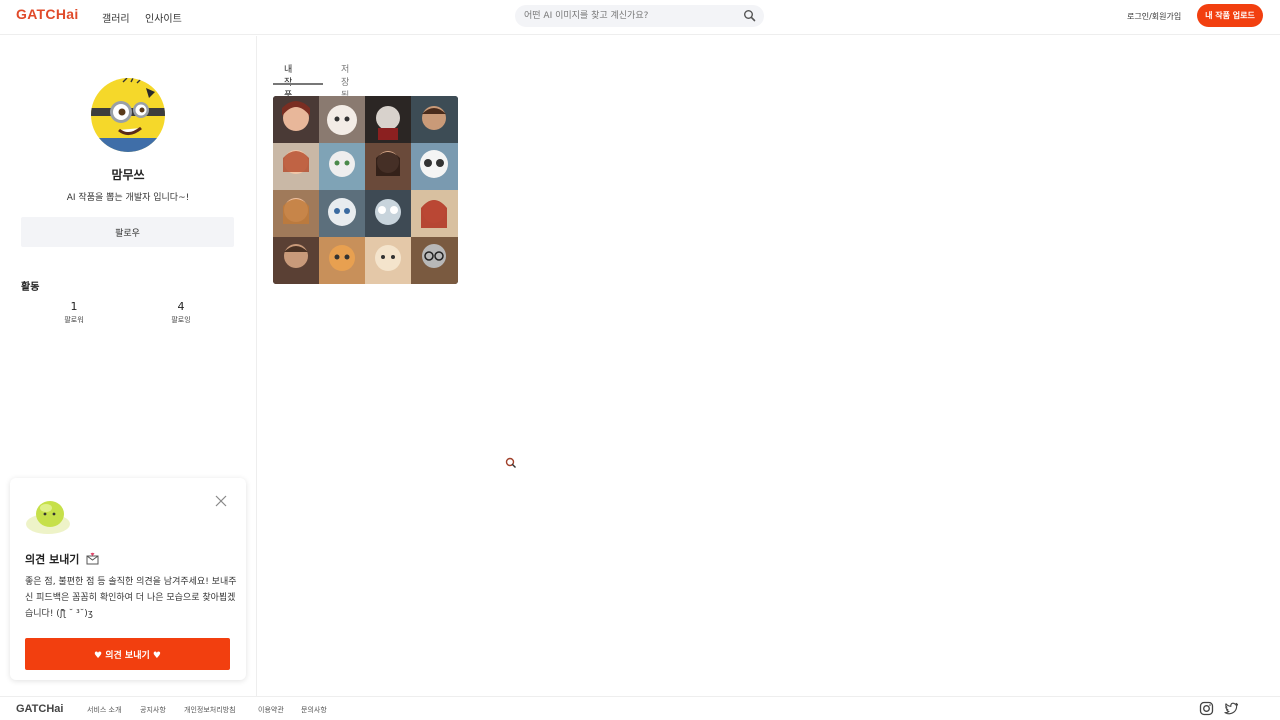 This screenshot has height=720, width=1280. Describe the element at coordinates (181, 306) in the screenshot. I see `following-count: 4` at that location.